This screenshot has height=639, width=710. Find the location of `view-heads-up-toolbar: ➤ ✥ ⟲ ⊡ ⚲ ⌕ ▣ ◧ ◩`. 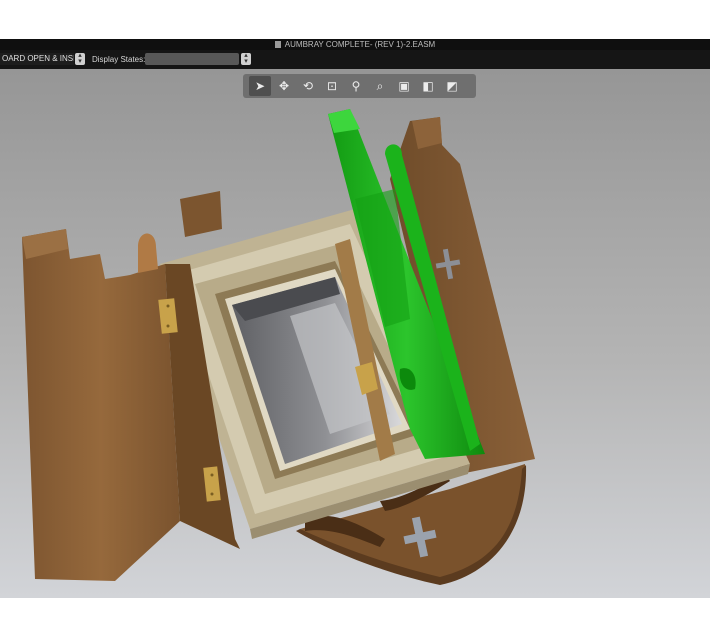

view-heads-up-toolbar: ➤ ✥ ⟲ ⊡ ⚲ ⌕ ▣ ◧ ◩ is located at coordinates (359, 86).